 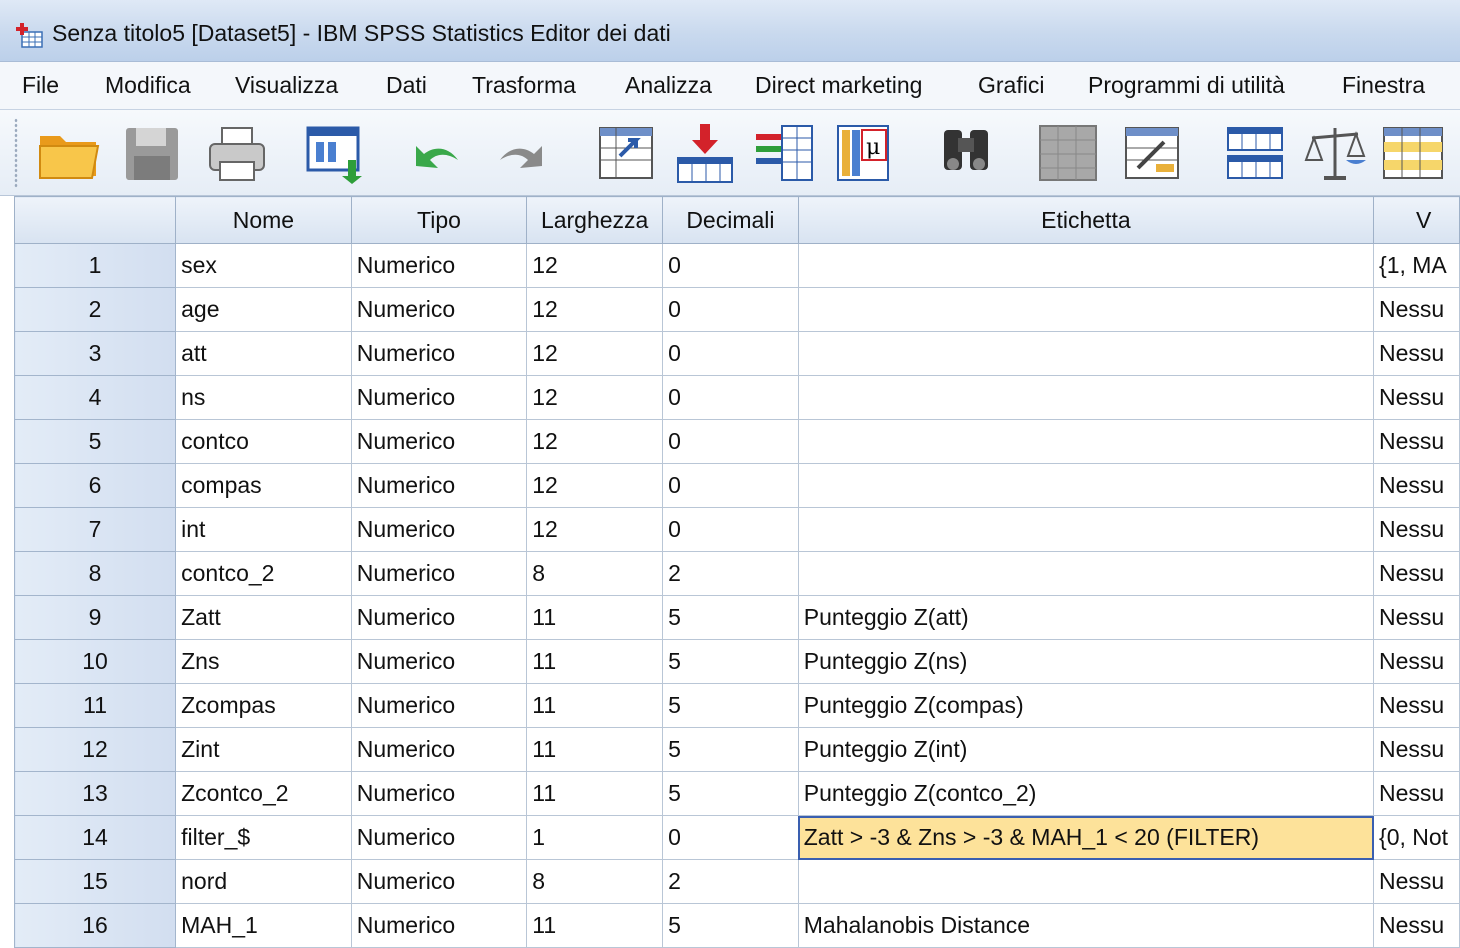 I want to click on menu-trasforma: Trasforma, so click(x=524, y=85).